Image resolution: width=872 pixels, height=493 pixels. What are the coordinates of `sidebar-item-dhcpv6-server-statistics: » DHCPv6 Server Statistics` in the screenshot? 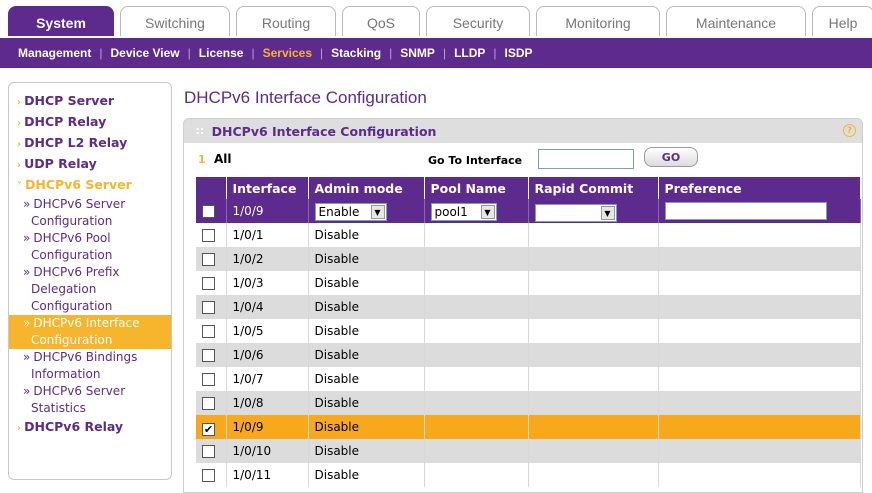 It's located at (90, 400).